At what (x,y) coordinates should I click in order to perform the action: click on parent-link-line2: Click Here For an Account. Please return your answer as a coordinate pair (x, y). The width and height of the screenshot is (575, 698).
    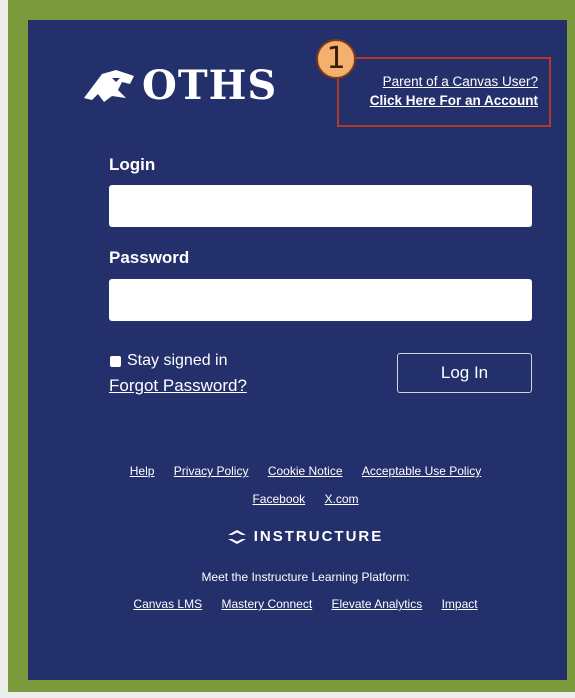
    Looking at the image, I should click on (443, 100).